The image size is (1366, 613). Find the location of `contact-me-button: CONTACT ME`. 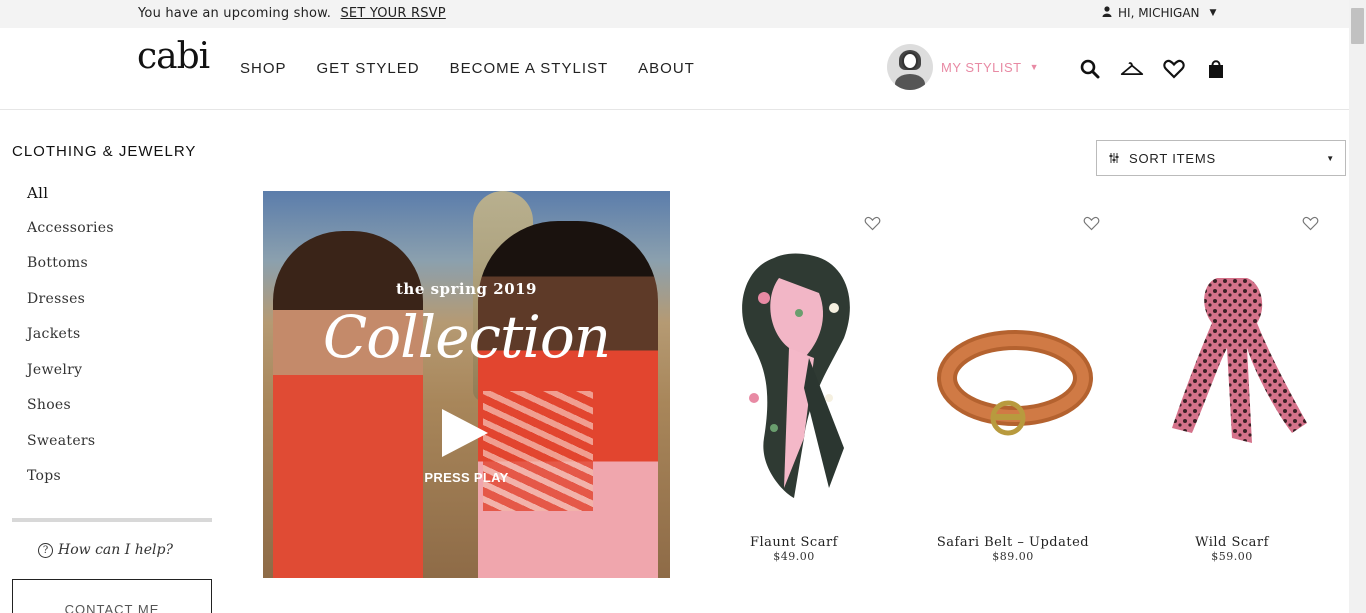

contact-me-button: CONTACT ME is located at coordinates (112, 596).